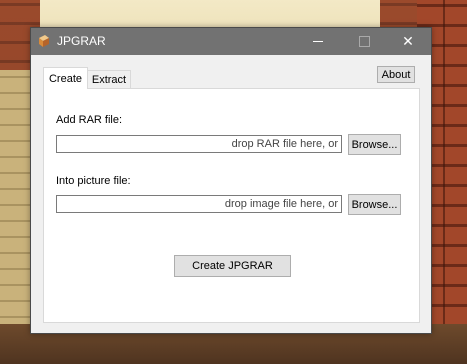  What do you see at coordinates (396, 74) in the screenshot?
I see `about-button: About` at bounding box center [396, 74].